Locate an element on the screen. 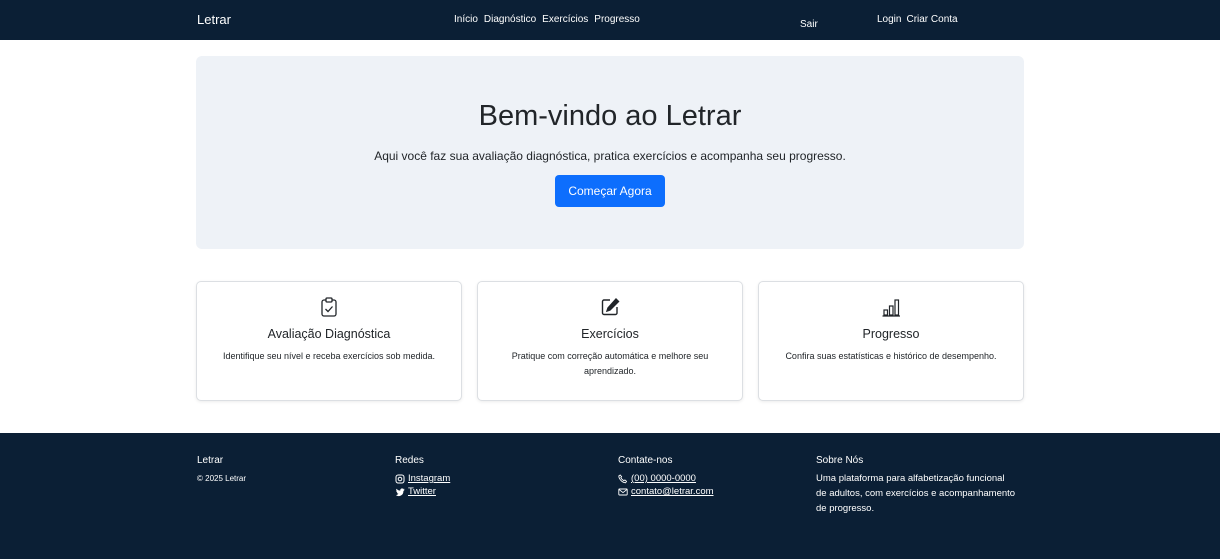 The width and height of the screenshot is (1220, 559). nav-link-diagnostico: Diagnóstico is located at coordinates (510, 19).